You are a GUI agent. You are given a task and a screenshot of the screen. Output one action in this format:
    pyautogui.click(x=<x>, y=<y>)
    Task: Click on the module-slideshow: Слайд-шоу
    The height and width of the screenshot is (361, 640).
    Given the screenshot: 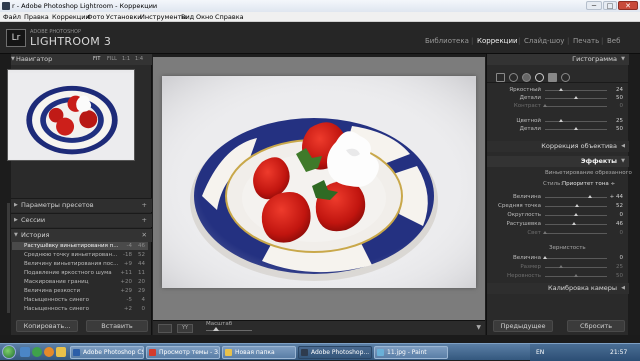 What is the action you would take?
    pyautogui.click(x=544, y=41)
    